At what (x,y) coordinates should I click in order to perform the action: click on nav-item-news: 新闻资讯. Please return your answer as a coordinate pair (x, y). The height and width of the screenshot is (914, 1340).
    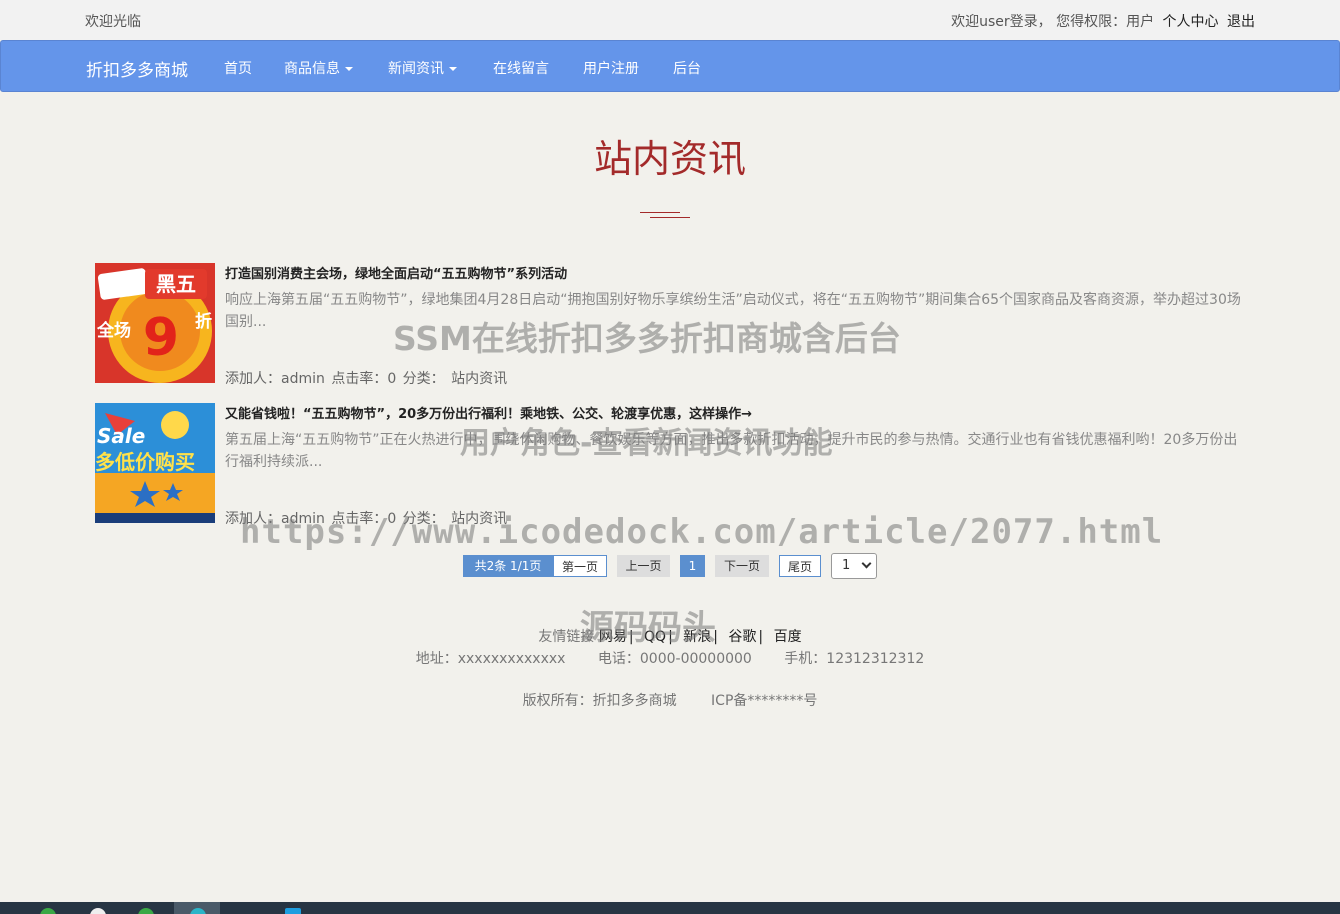
    Looking at the image, I should click on (422, 68).